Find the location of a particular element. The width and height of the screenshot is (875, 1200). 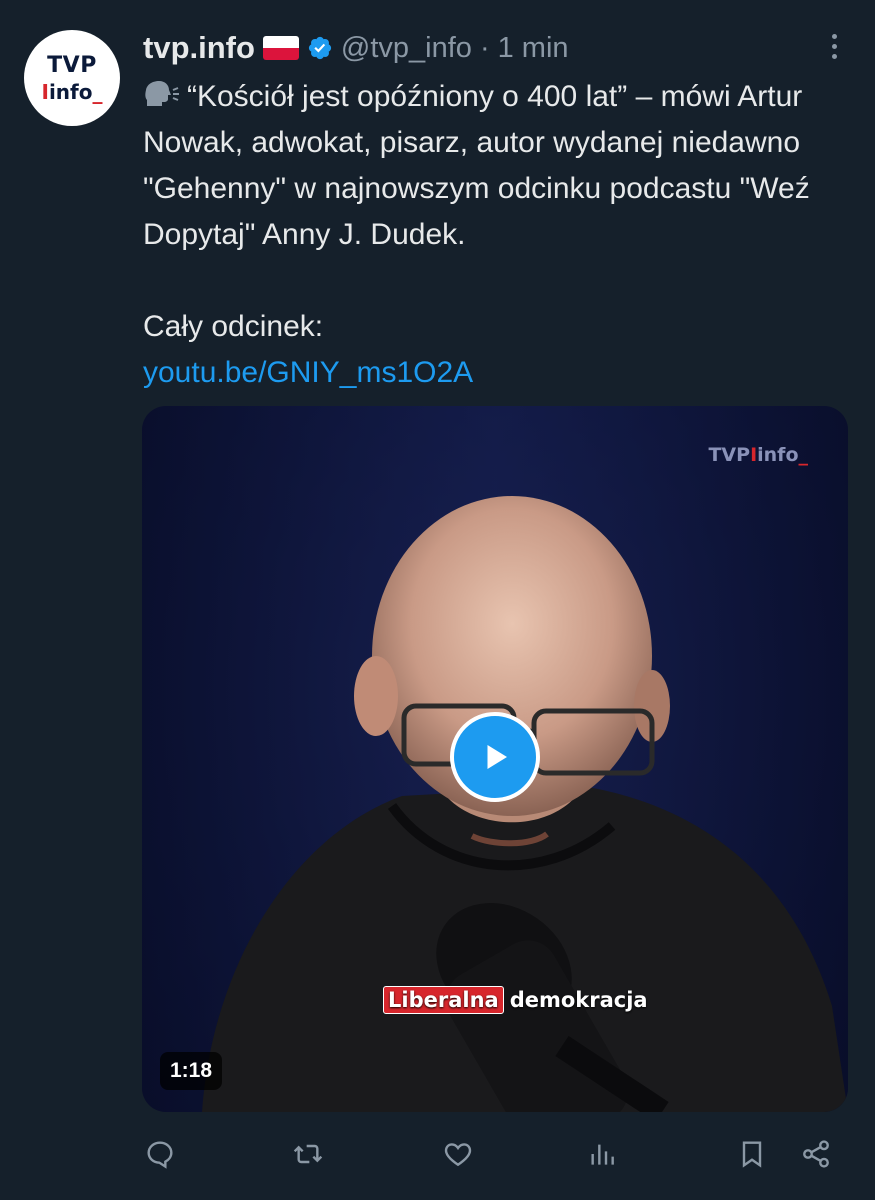

tvp-info-watermark: TVPIinfo_ is located at coordinates (758, 455).